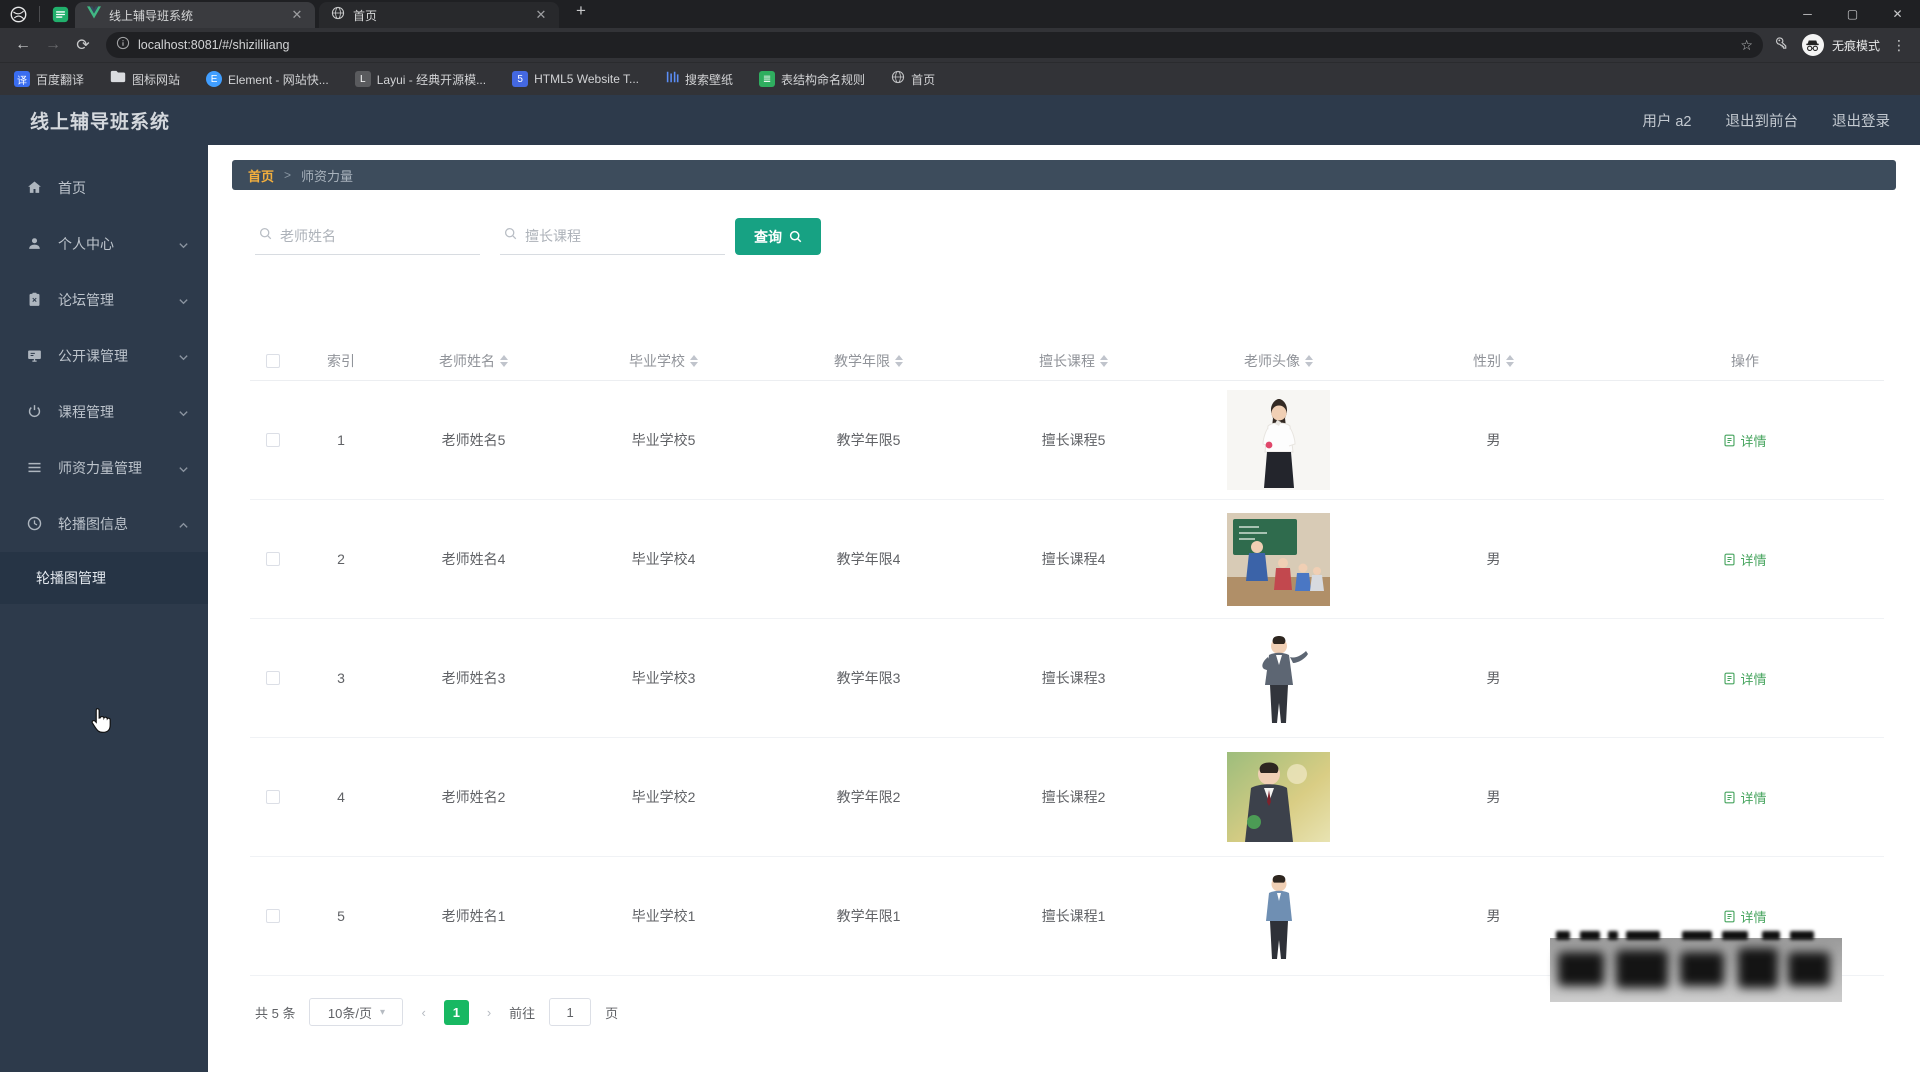 Image resolution: width=1920 pixels, height=1072 pixels. I want to click on sidebar-item-open-course-management: 公开课管理, so click(104, 356).